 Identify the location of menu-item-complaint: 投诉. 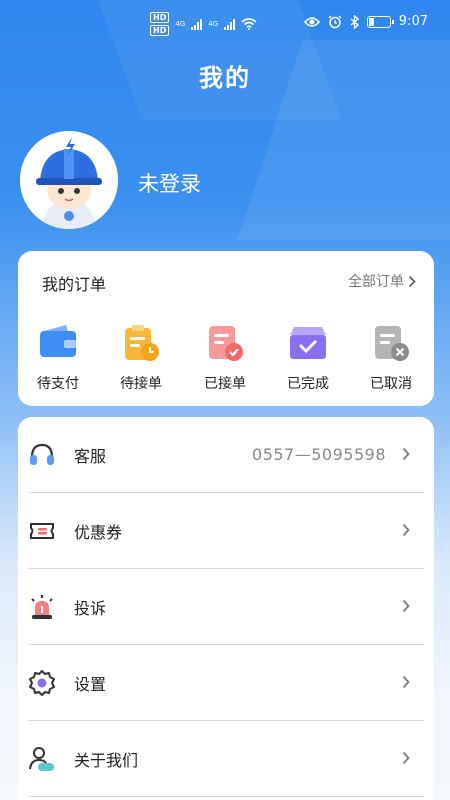
(226, 607).